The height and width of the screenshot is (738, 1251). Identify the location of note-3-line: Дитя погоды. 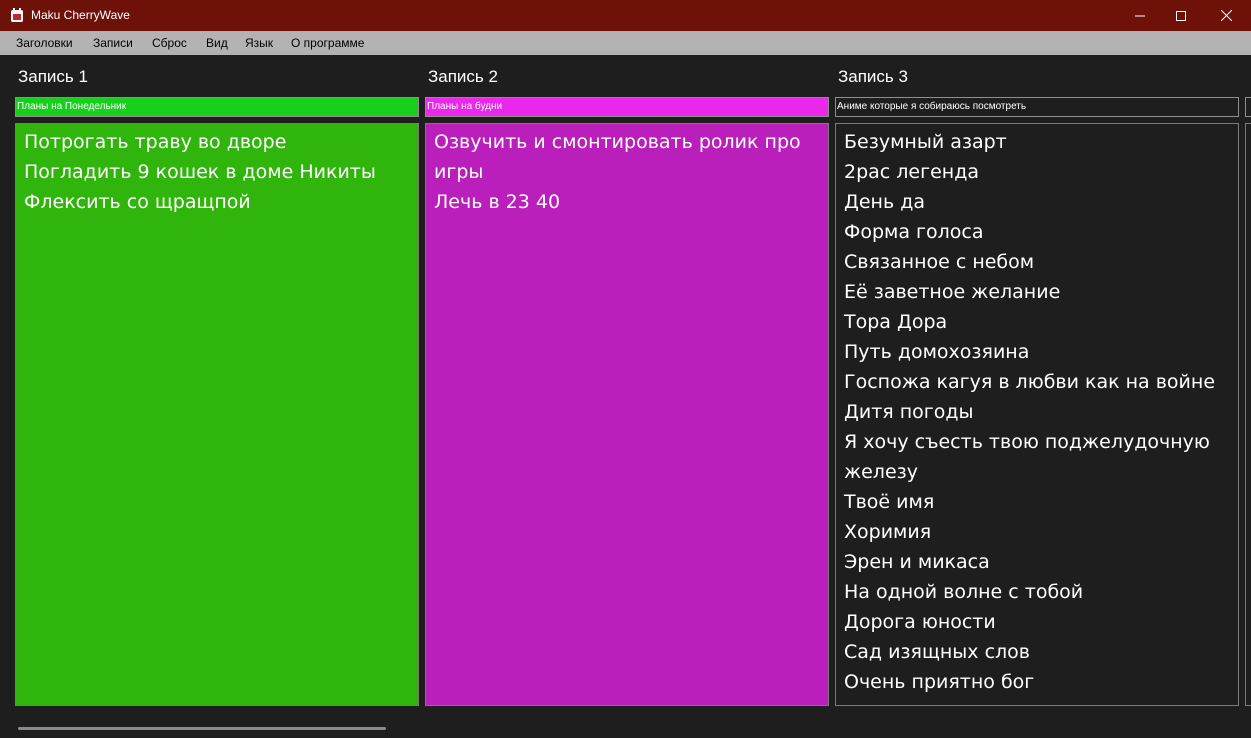
(909, 412).